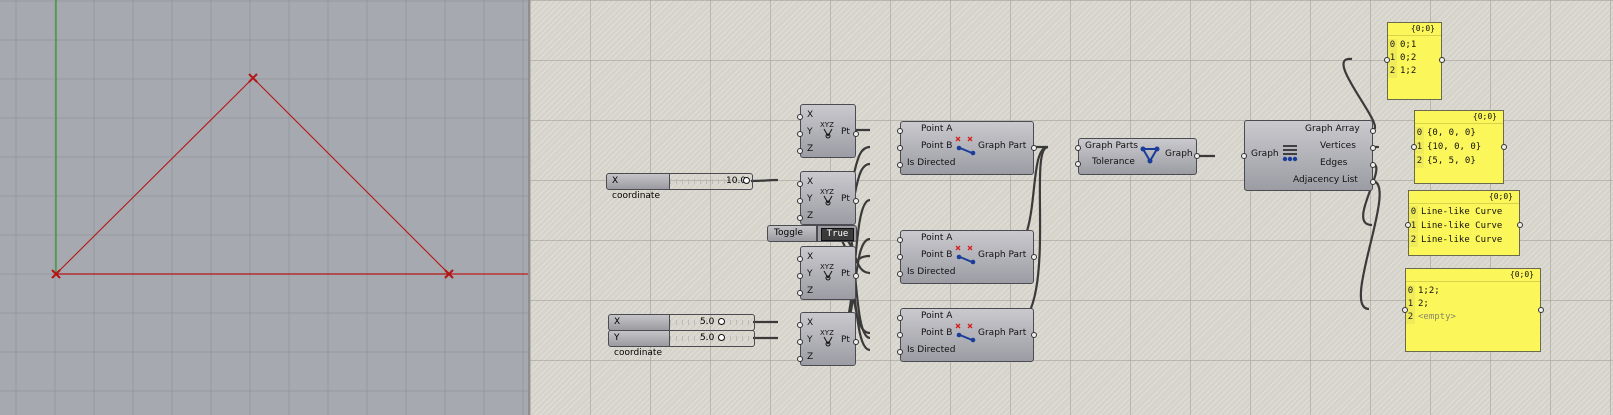  What do you see at coordinates (931, 163) in the screenshot?
I see `input-label-is-directed: Is Directed` at bounding box center [931, 163].